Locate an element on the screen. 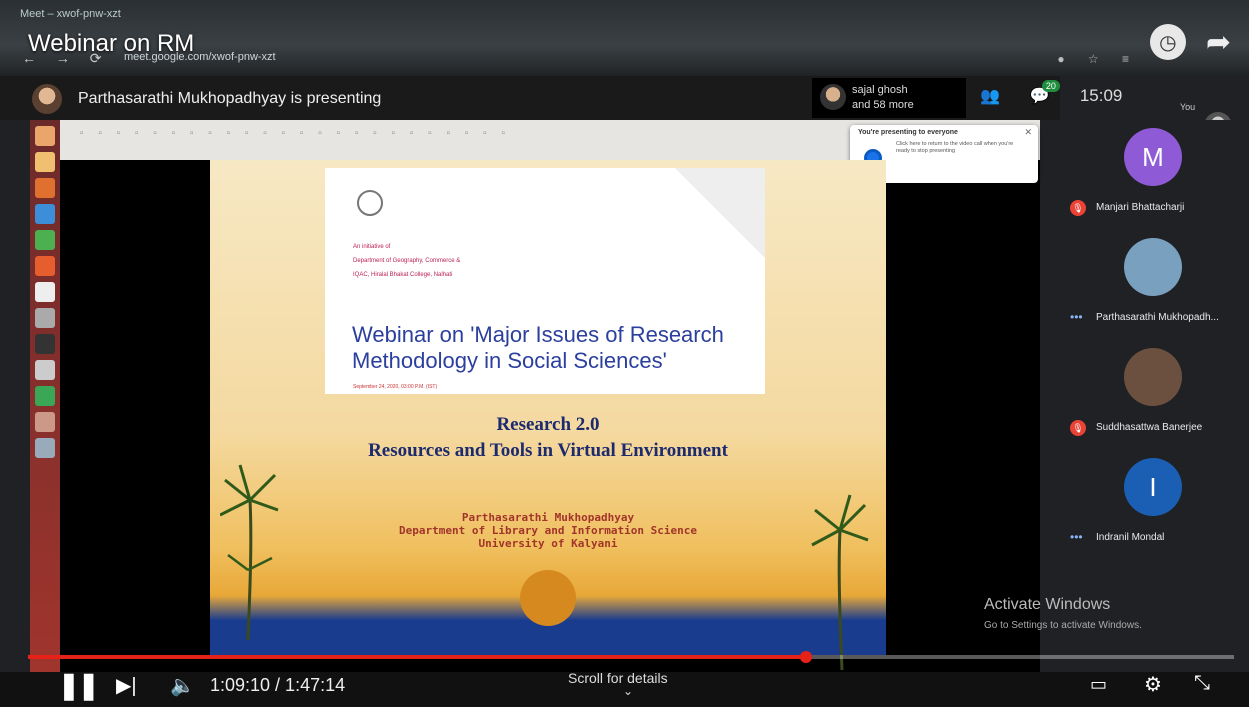 This screenshot has height=707, width=1249. launcher-drive-icon is located at coordinates (45, 448).